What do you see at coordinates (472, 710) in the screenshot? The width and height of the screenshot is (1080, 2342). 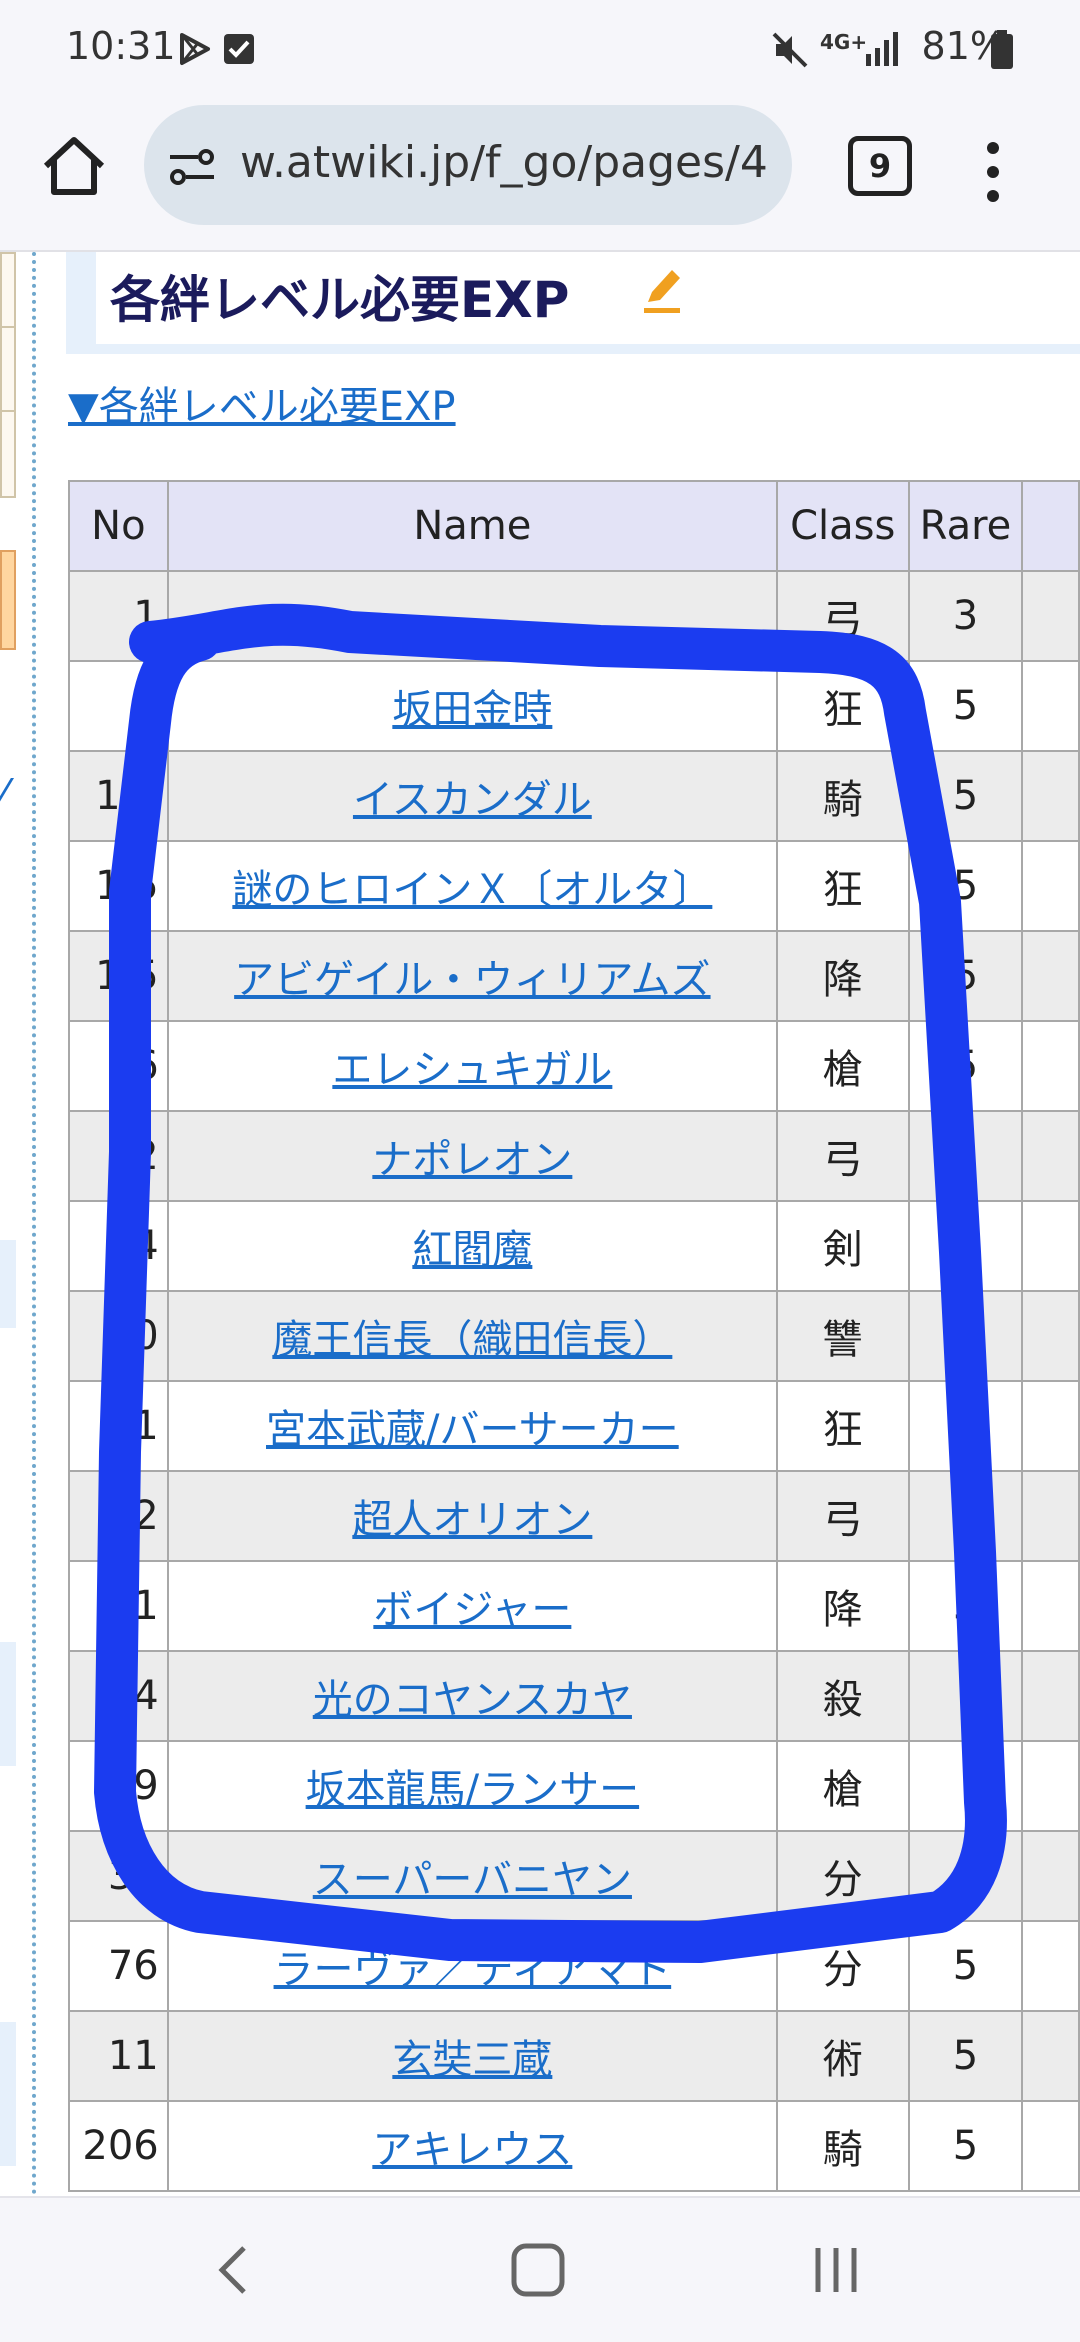 I see `servant-link: 坂田金時` at bounding box center [472, 710].